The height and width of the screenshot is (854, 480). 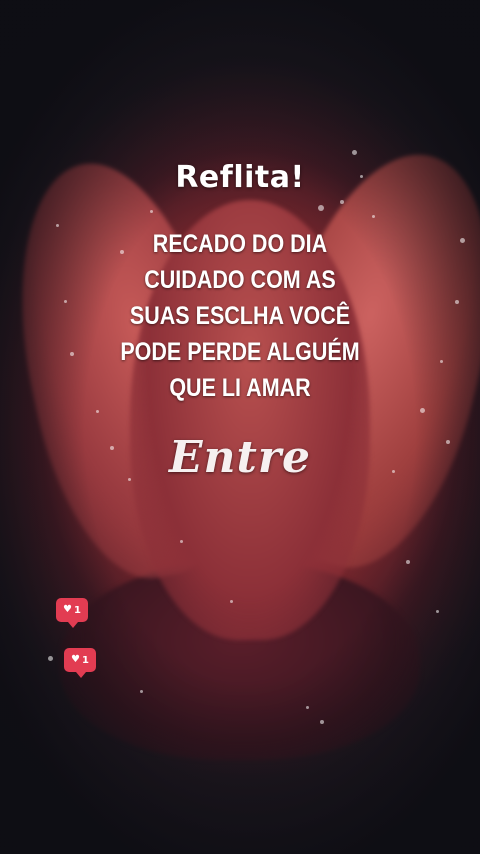 What do you see at coordinates (240, 457) in the screenshot?
I see `signature-text: Entre` at bounding box center [240, 457].